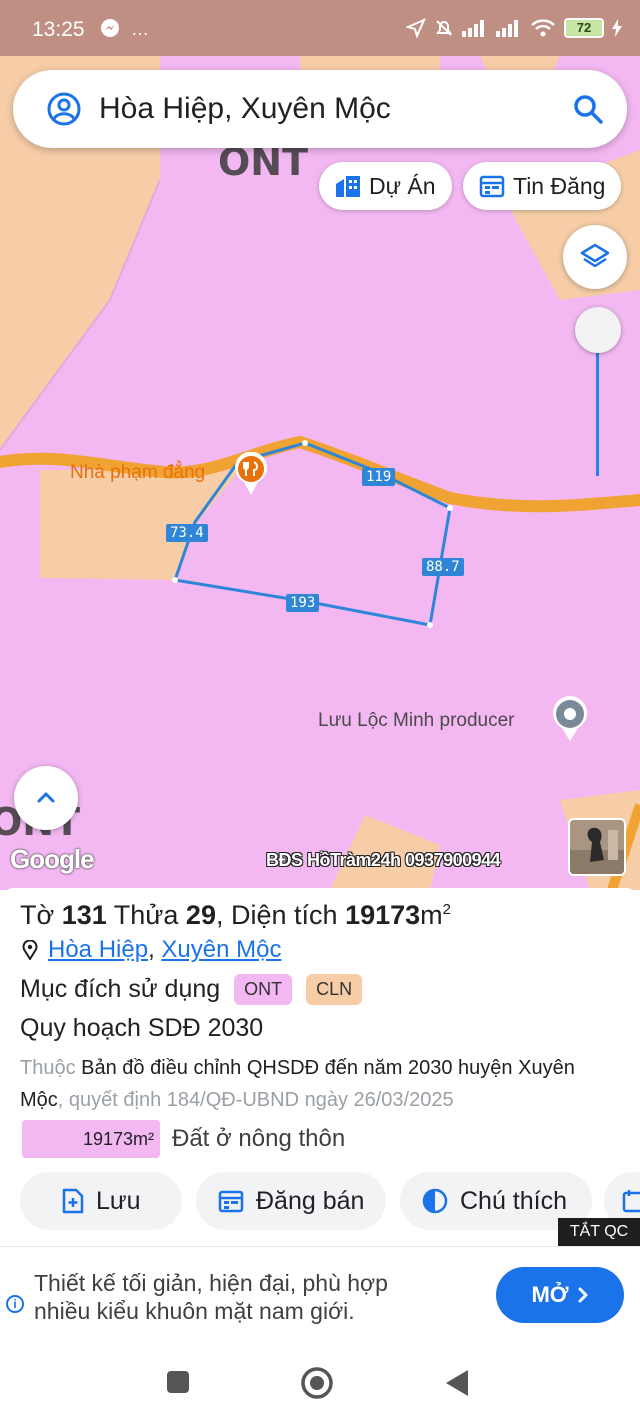 This screenshot has height=1422, width=640. What do you see at coordinates (317, 1383) in the screenshot?
I see `home-icon` at bounding box center [317, 1383].